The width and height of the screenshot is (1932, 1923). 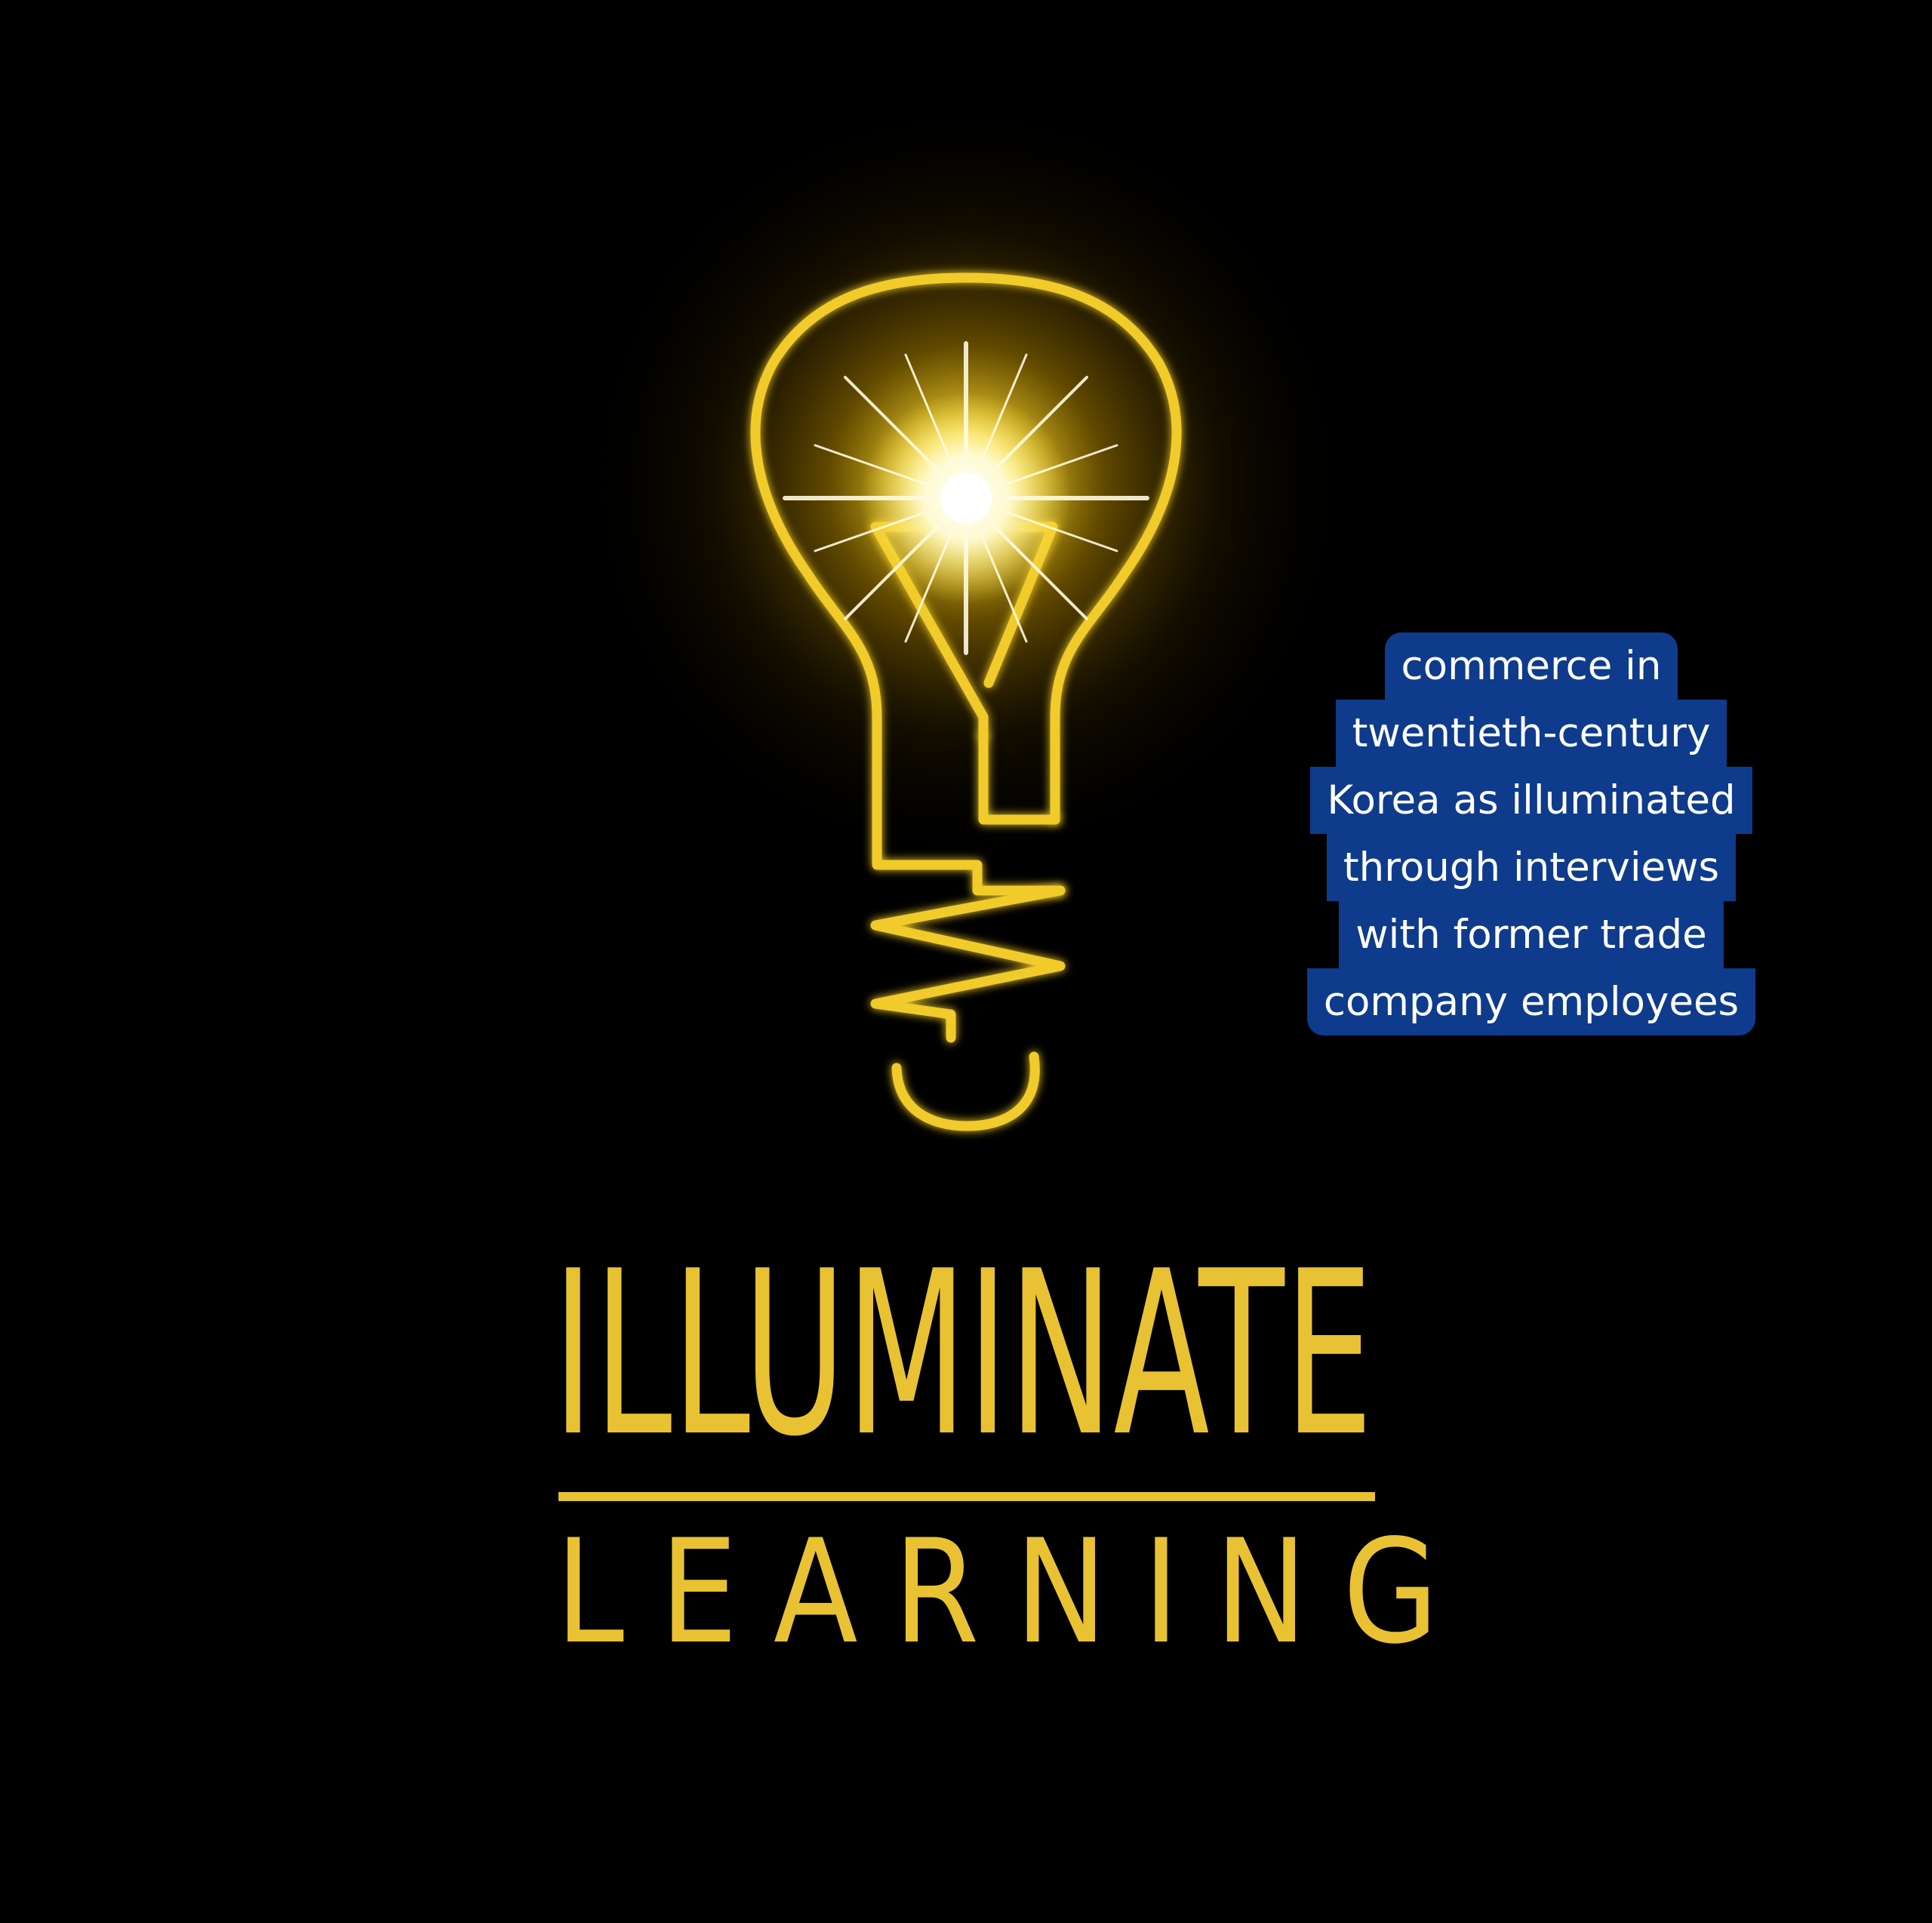 I want to click on caption-line: twentieth-century, so click(x=1531, y=734).